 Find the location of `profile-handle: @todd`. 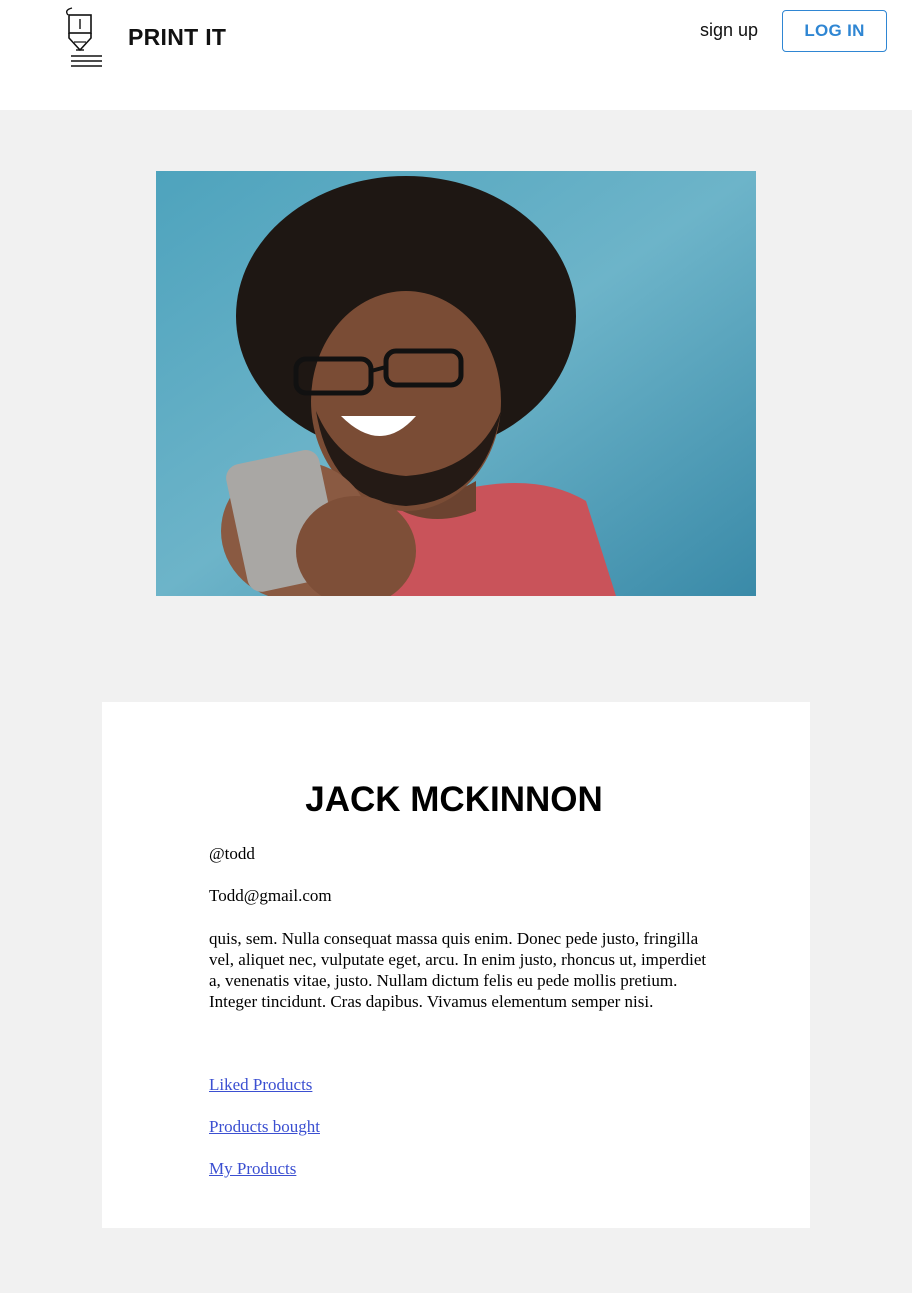

profile-handle: @todd is located at coordinates (232, 853).